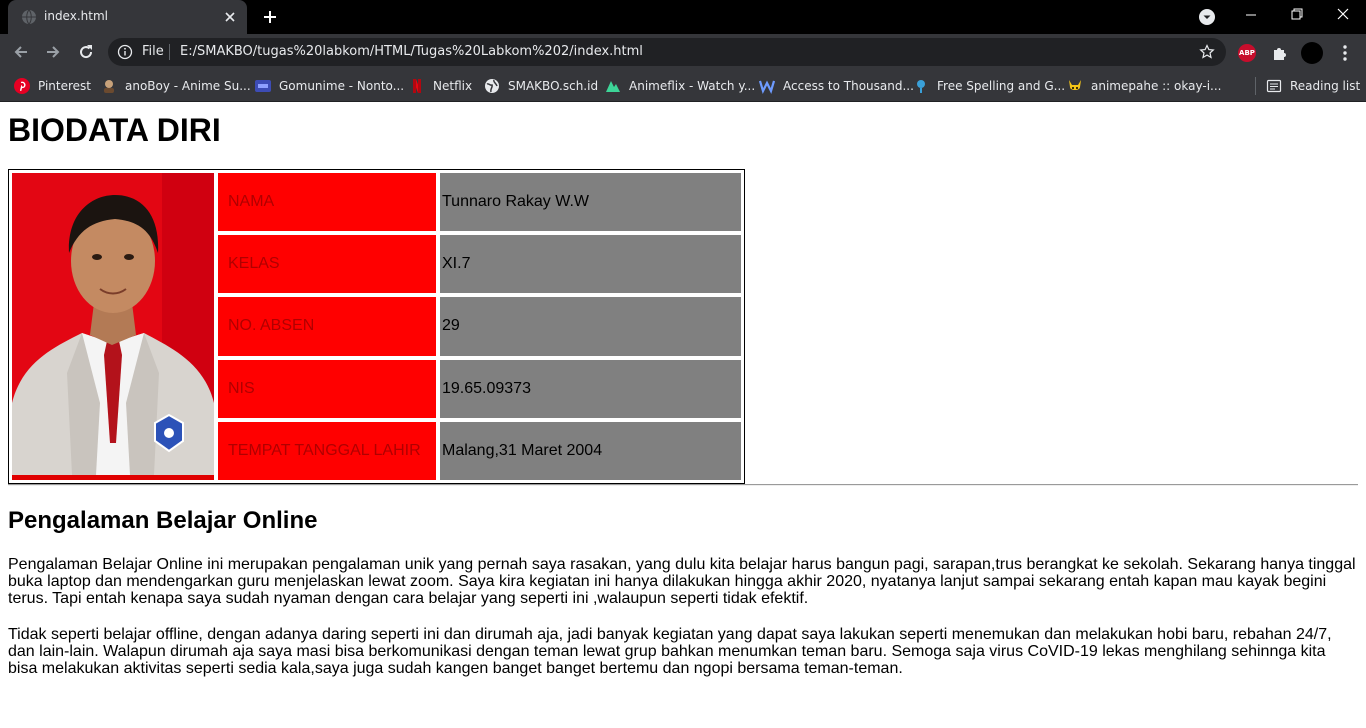 Image resolution: width=1366 pixels, height=728 pixels. Describe the element at coordinates (590, 388) in the screenshot. I see `value-cell-nis: 19.65.09373` at that location.